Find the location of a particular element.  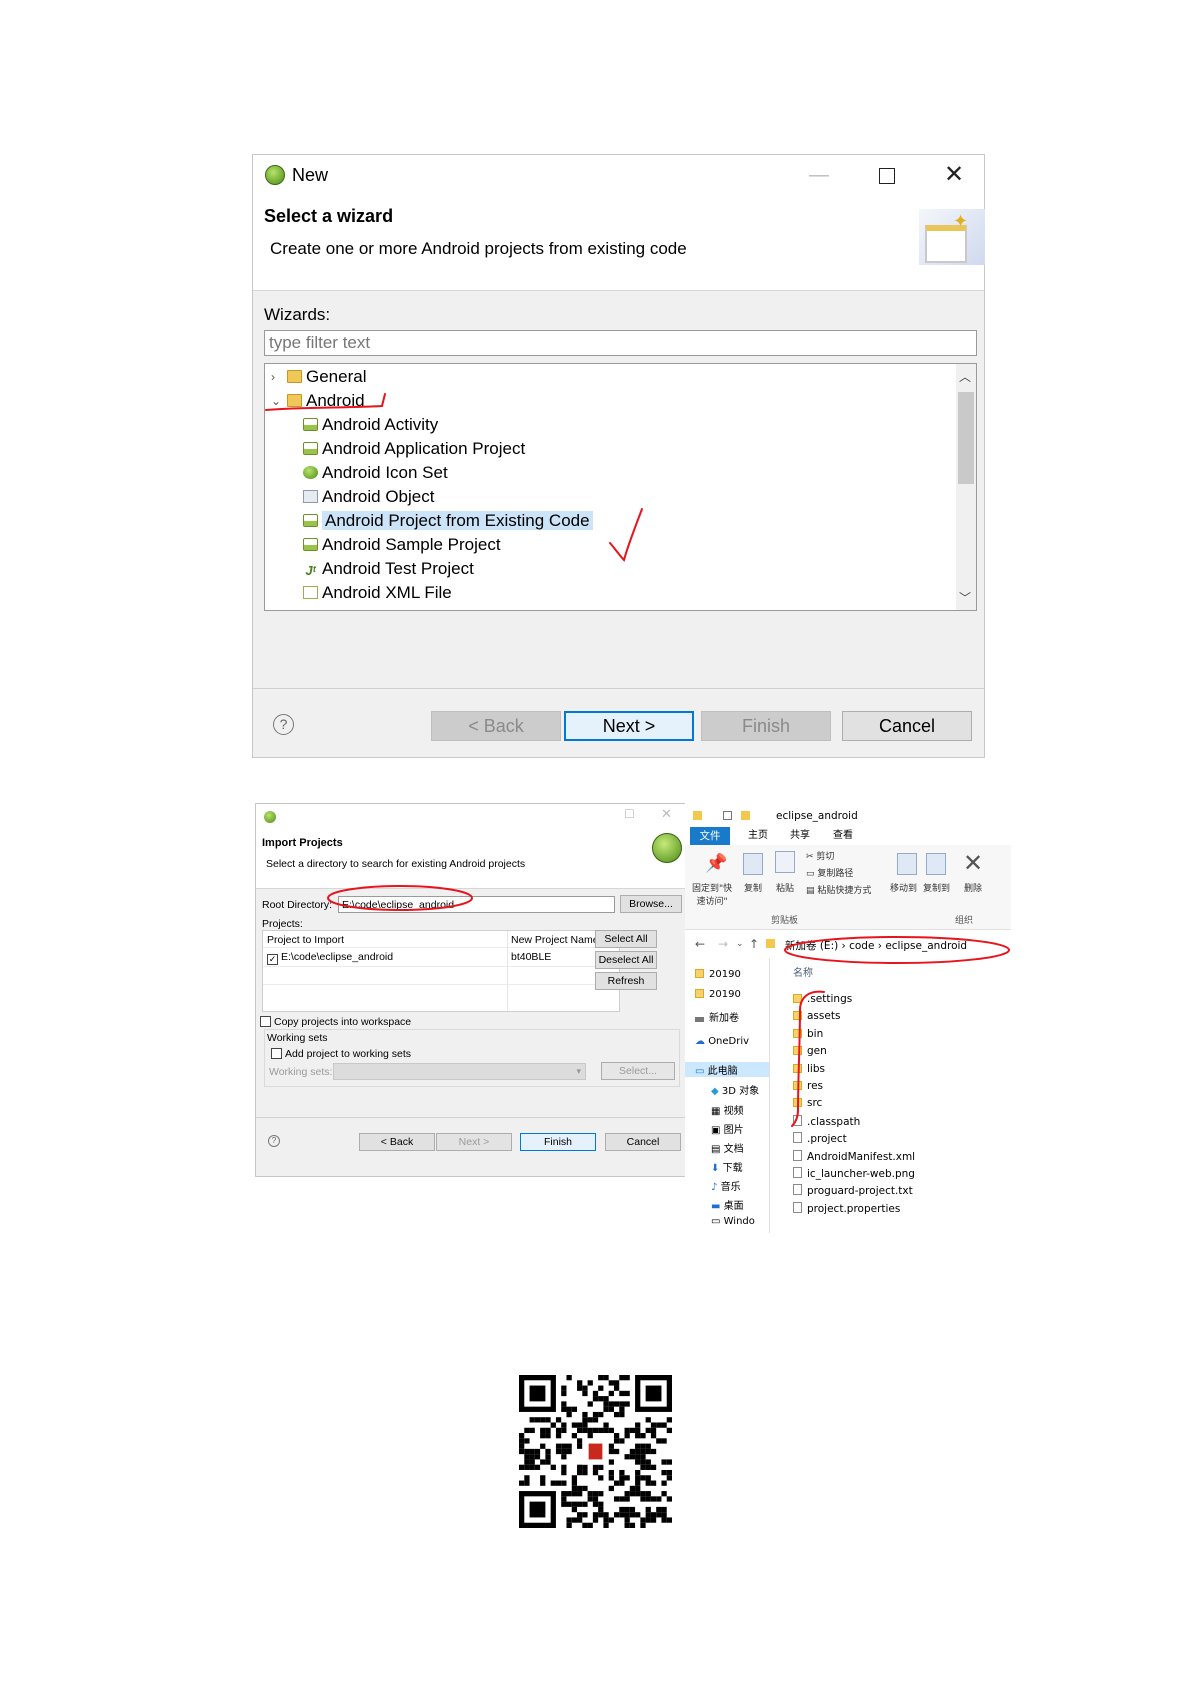

maximize-button: ☐ is located at coordinates (629, 814).